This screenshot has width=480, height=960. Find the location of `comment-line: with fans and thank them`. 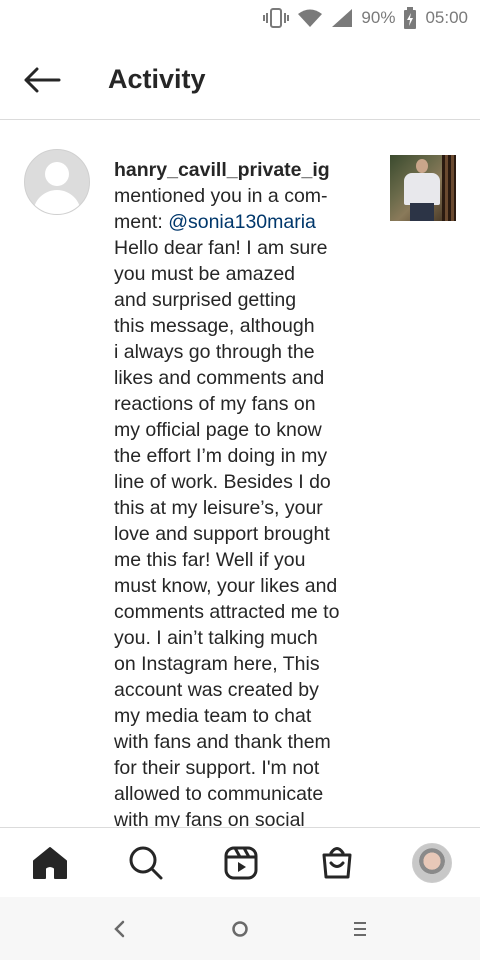

comment-line: with fans and thank them is located at coordinates (222, 742).